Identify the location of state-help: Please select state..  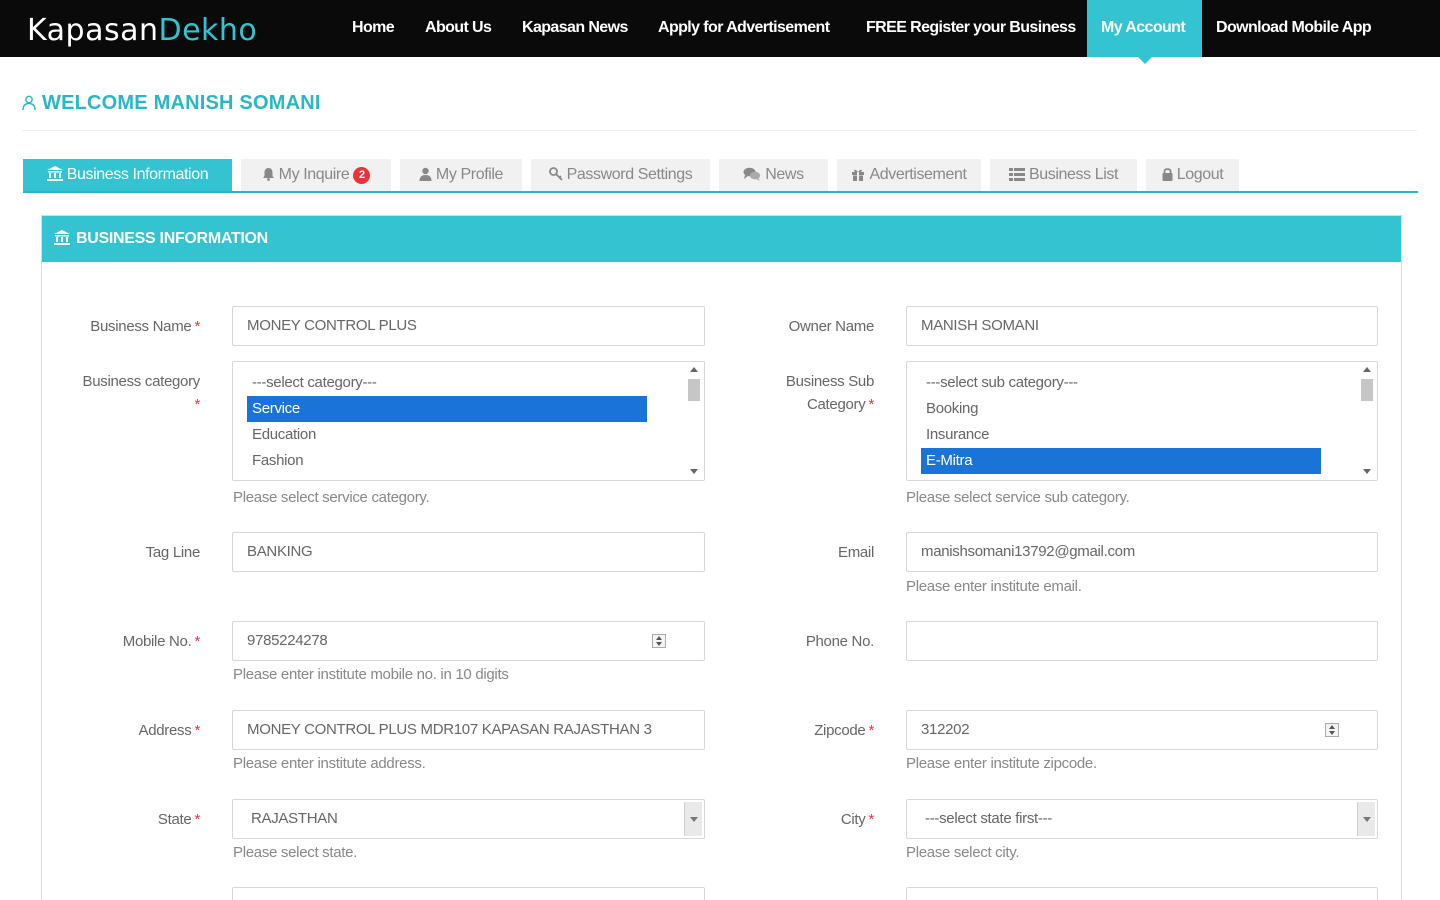
(295, 852).